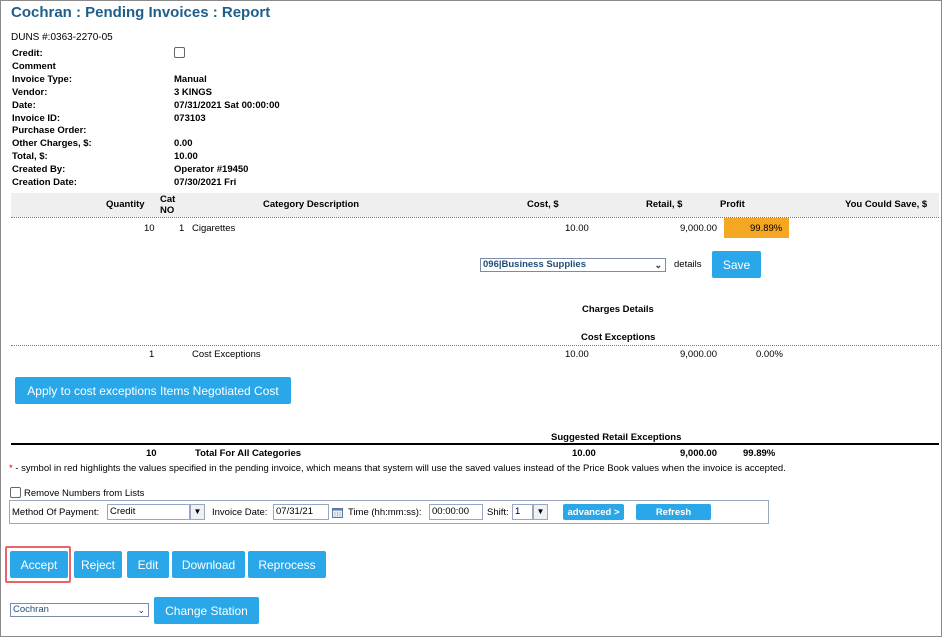 The image size is (942, 637). Describe the element at coordinates (769, 354) in the screenshot. I see `exception-profit: 0.00%` at that location.